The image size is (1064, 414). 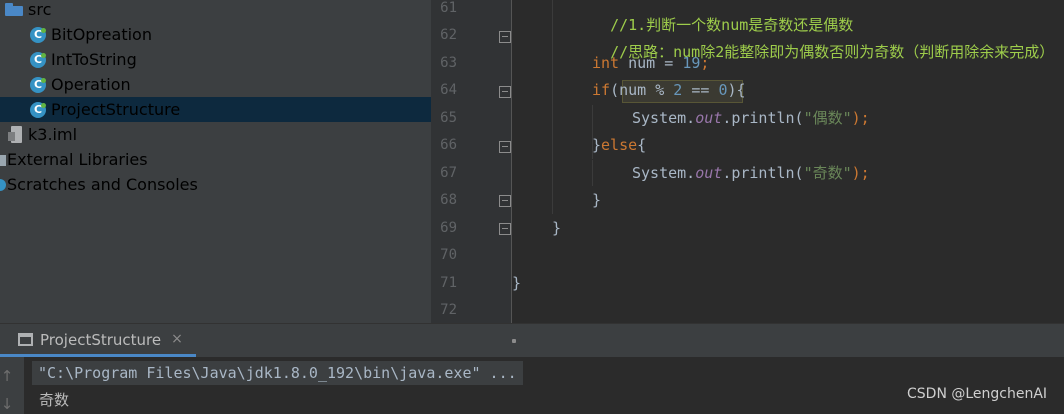 I want to click on code-line-67: System.out.println("奇数");, so click(x=751, y=178).